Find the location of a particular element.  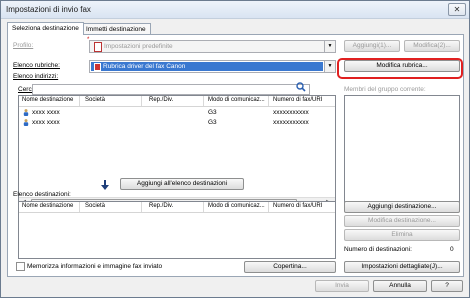

tab-select-destination: Seleziona destinazione is located at coordinates (45, 28).